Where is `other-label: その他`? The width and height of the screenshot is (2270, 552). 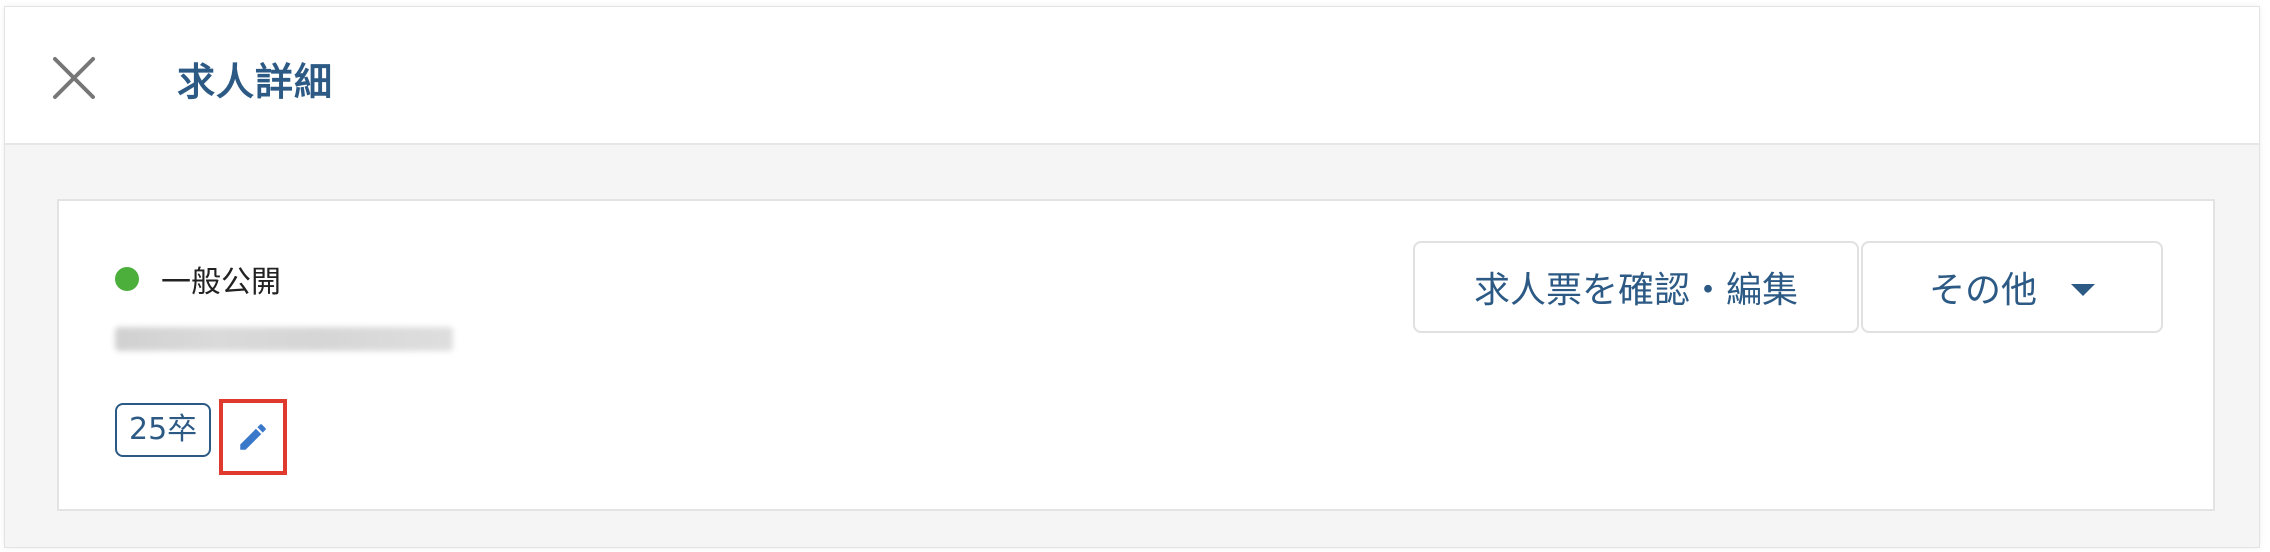 other-label: その他 is located at coordinates (1982, 290).